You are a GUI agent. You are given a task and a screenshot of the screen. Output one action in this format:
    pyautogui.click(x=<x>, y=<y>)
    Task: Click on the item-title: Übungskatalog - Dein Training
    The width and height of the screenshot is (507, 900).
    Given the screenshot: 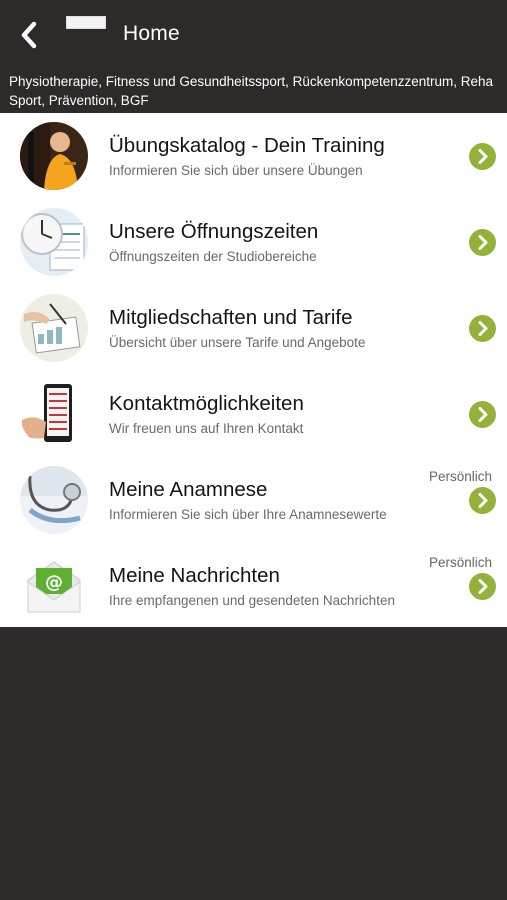 What is the action you would take?
    pyautogui.click(x=247, y=145)
    